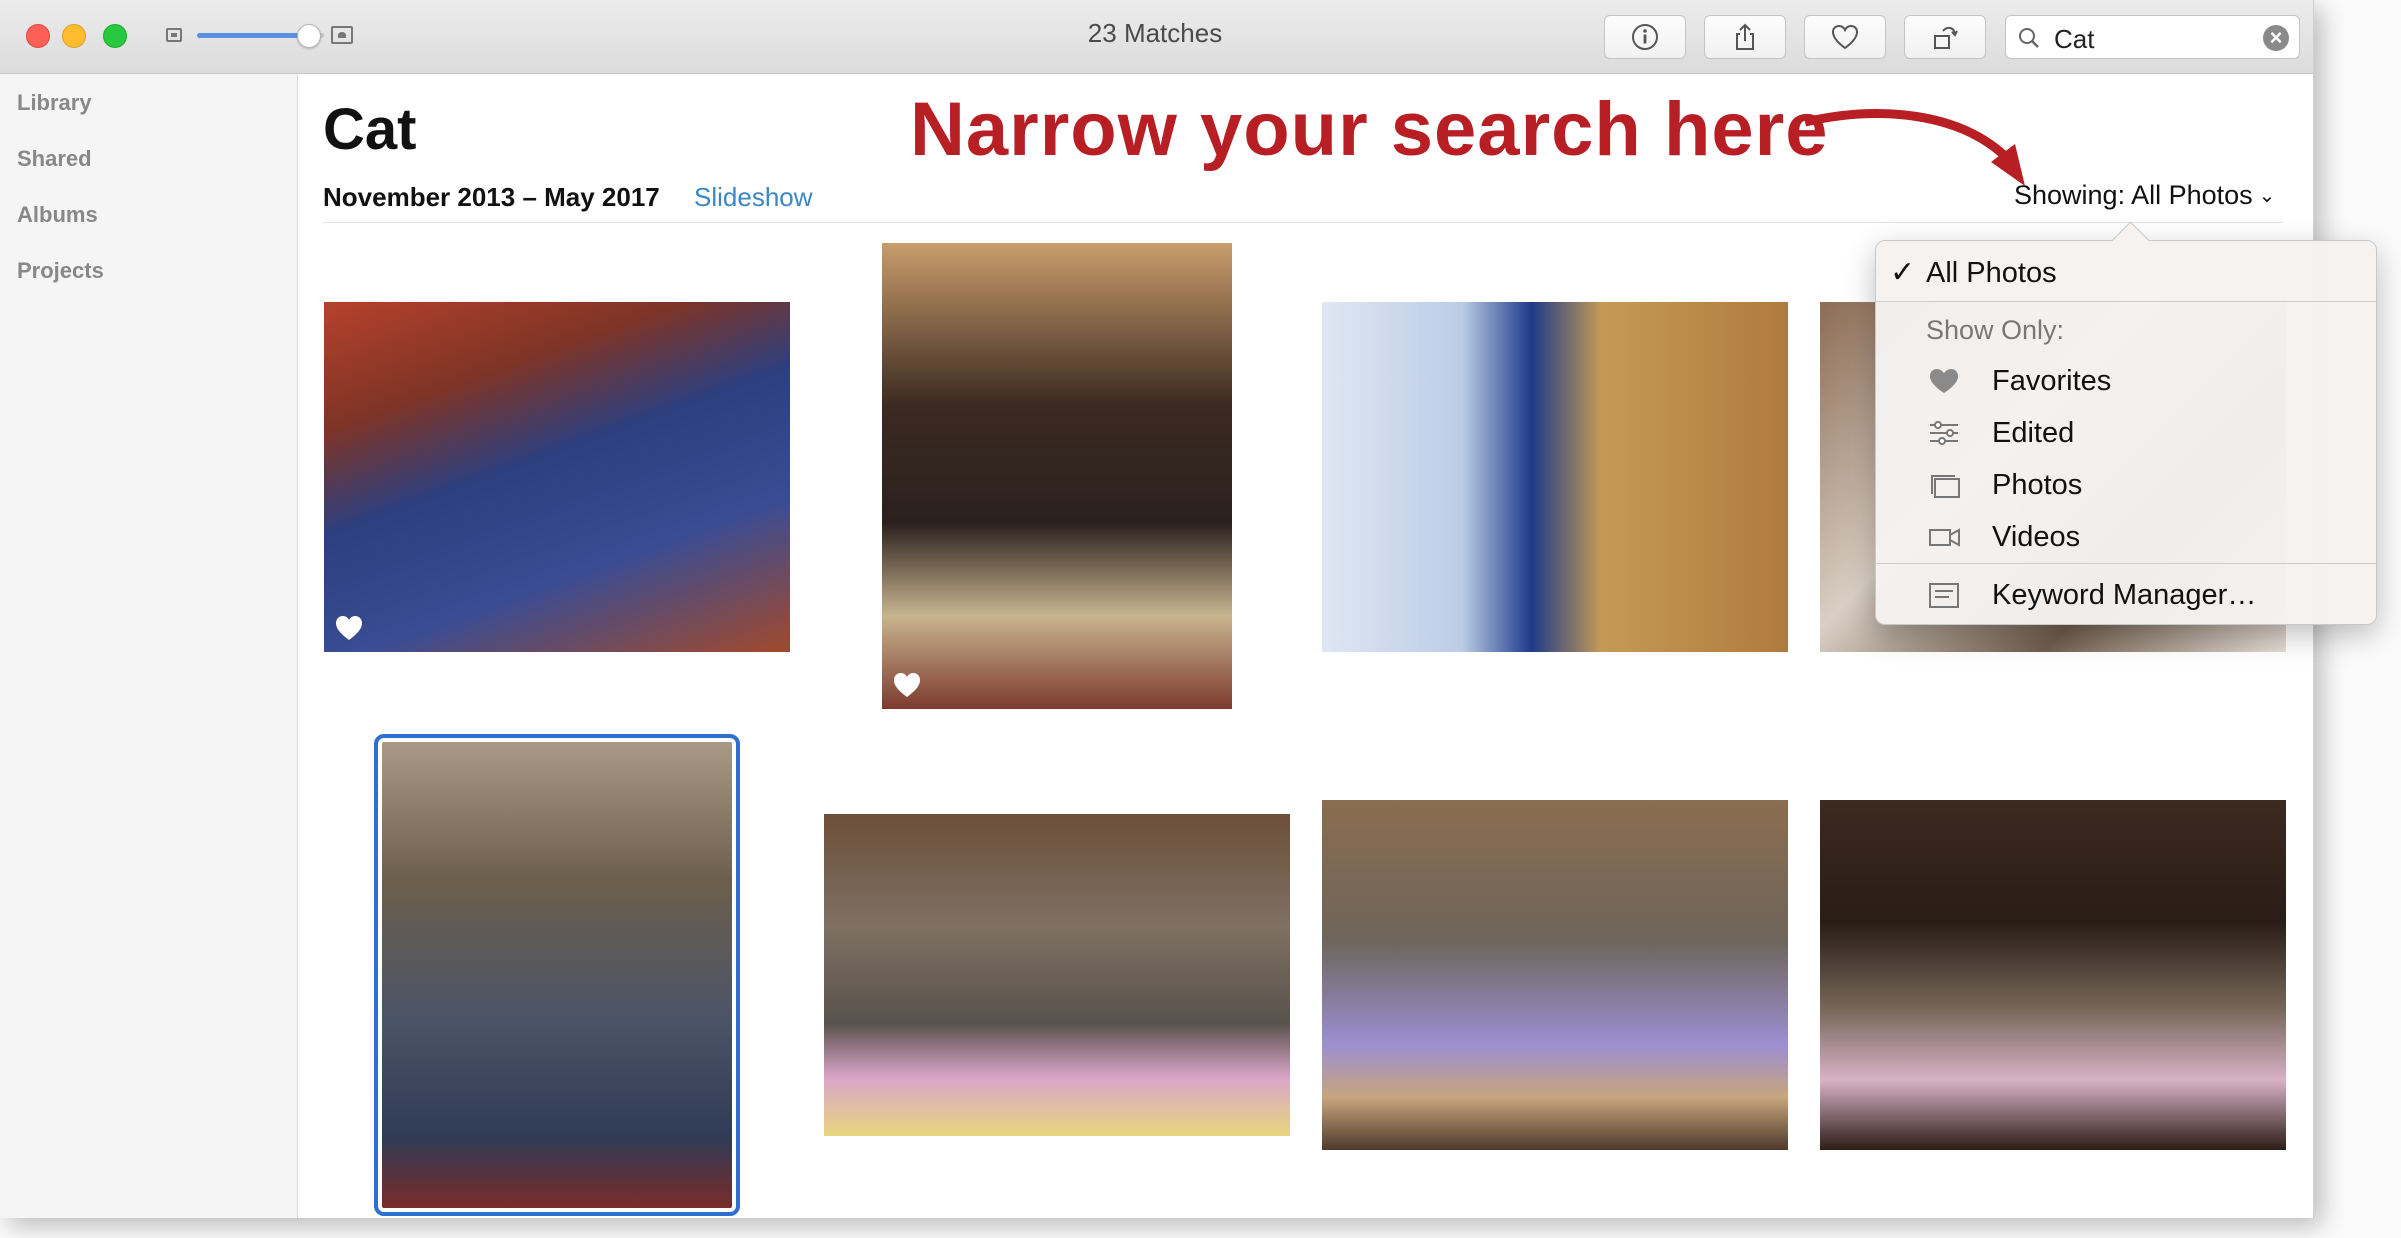 This screenshot has width=2401, height=1238. What do you see at coordinates (2033, 433) in the screenshot?
I see `menu-item-edited: Edited` at bounding box center [2033, 433].